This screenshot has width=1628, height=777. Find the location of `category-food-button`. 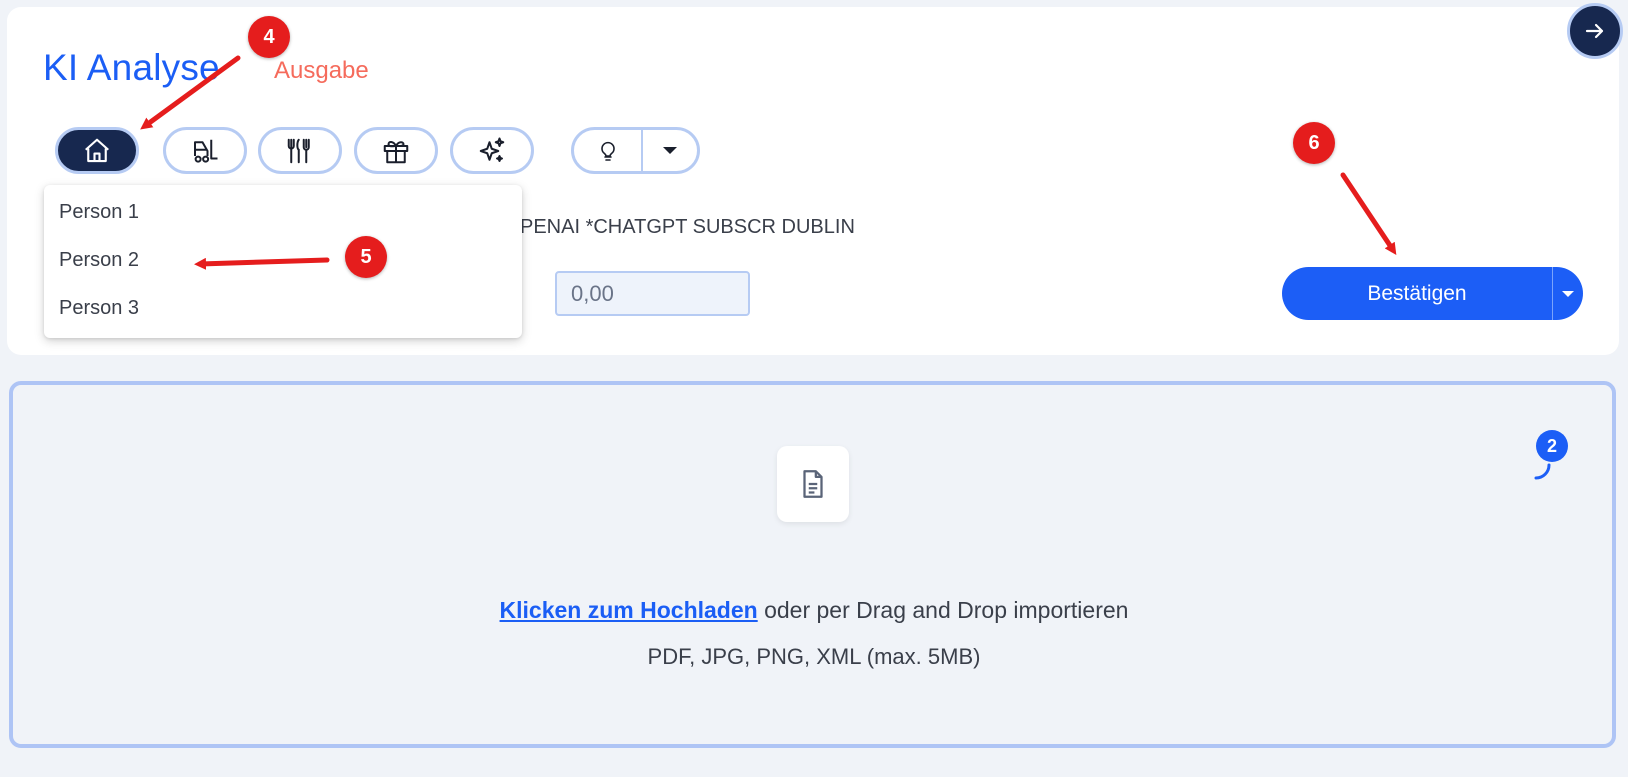

category-food-button is located at coordinates (300, 150).